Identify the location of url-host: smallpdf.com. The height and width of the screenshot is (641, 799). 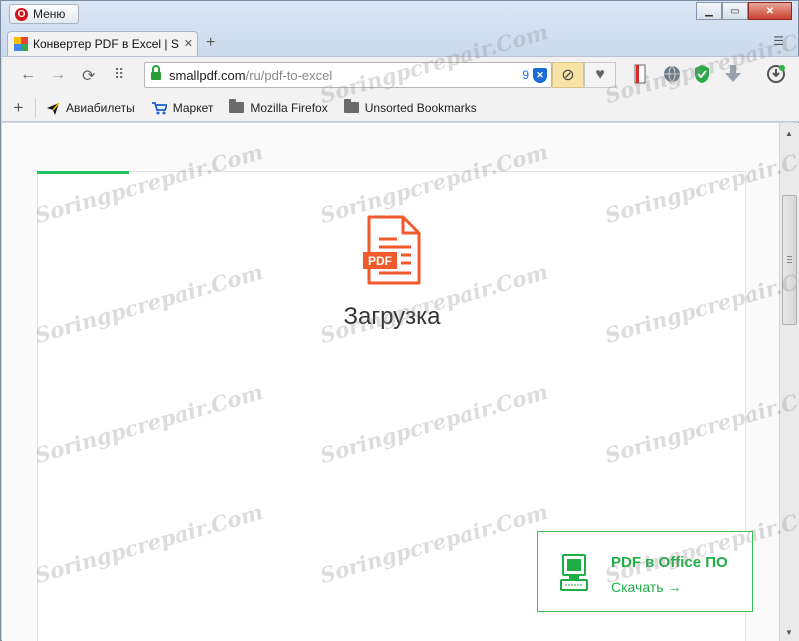
(207, 75).